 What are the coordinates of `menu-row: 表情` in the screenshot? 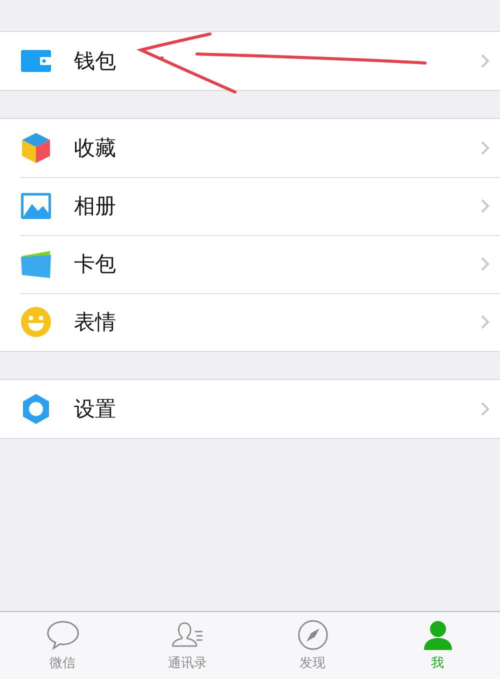 It's located at (250, 322).